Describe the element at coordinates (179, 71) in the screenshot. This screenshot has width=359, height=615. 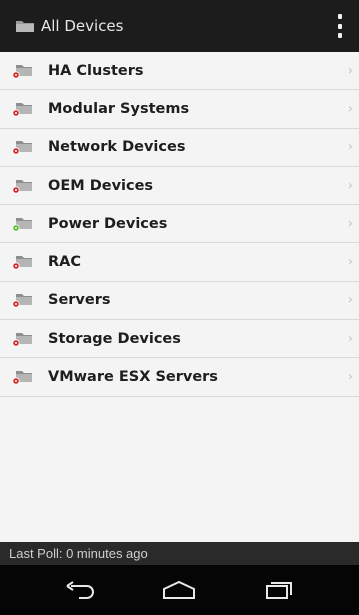
I see `device-group-row: HA Clusters ›` at that location.